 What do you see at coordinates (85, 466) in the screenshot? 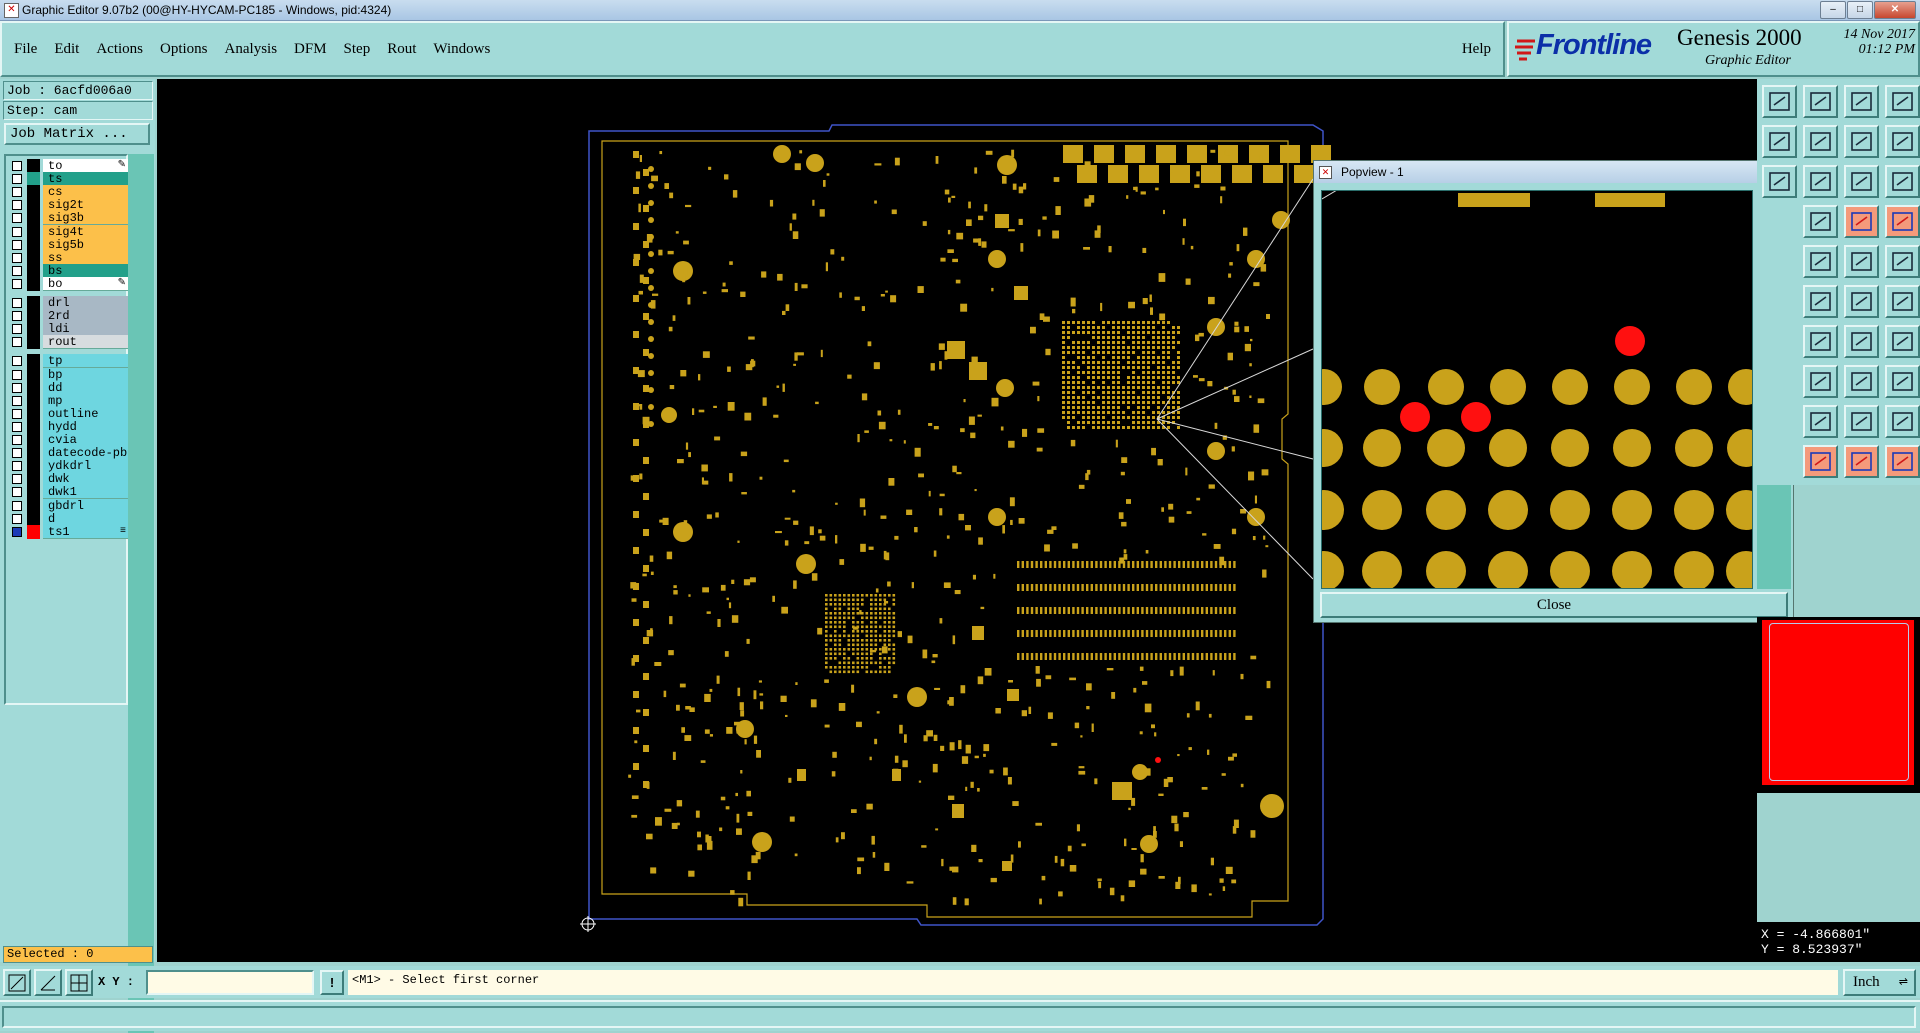
I see `layer-name: ydkdrl` at bounding box center [85, 466].